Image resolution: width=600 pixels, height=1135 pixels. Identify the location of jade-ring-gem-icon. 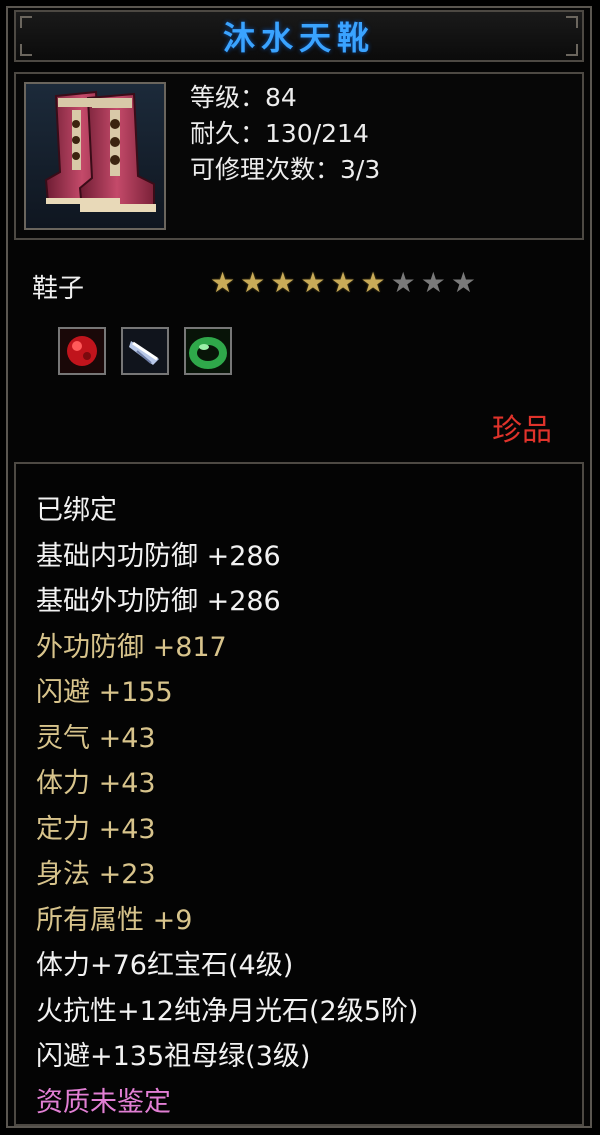
(208, 351).